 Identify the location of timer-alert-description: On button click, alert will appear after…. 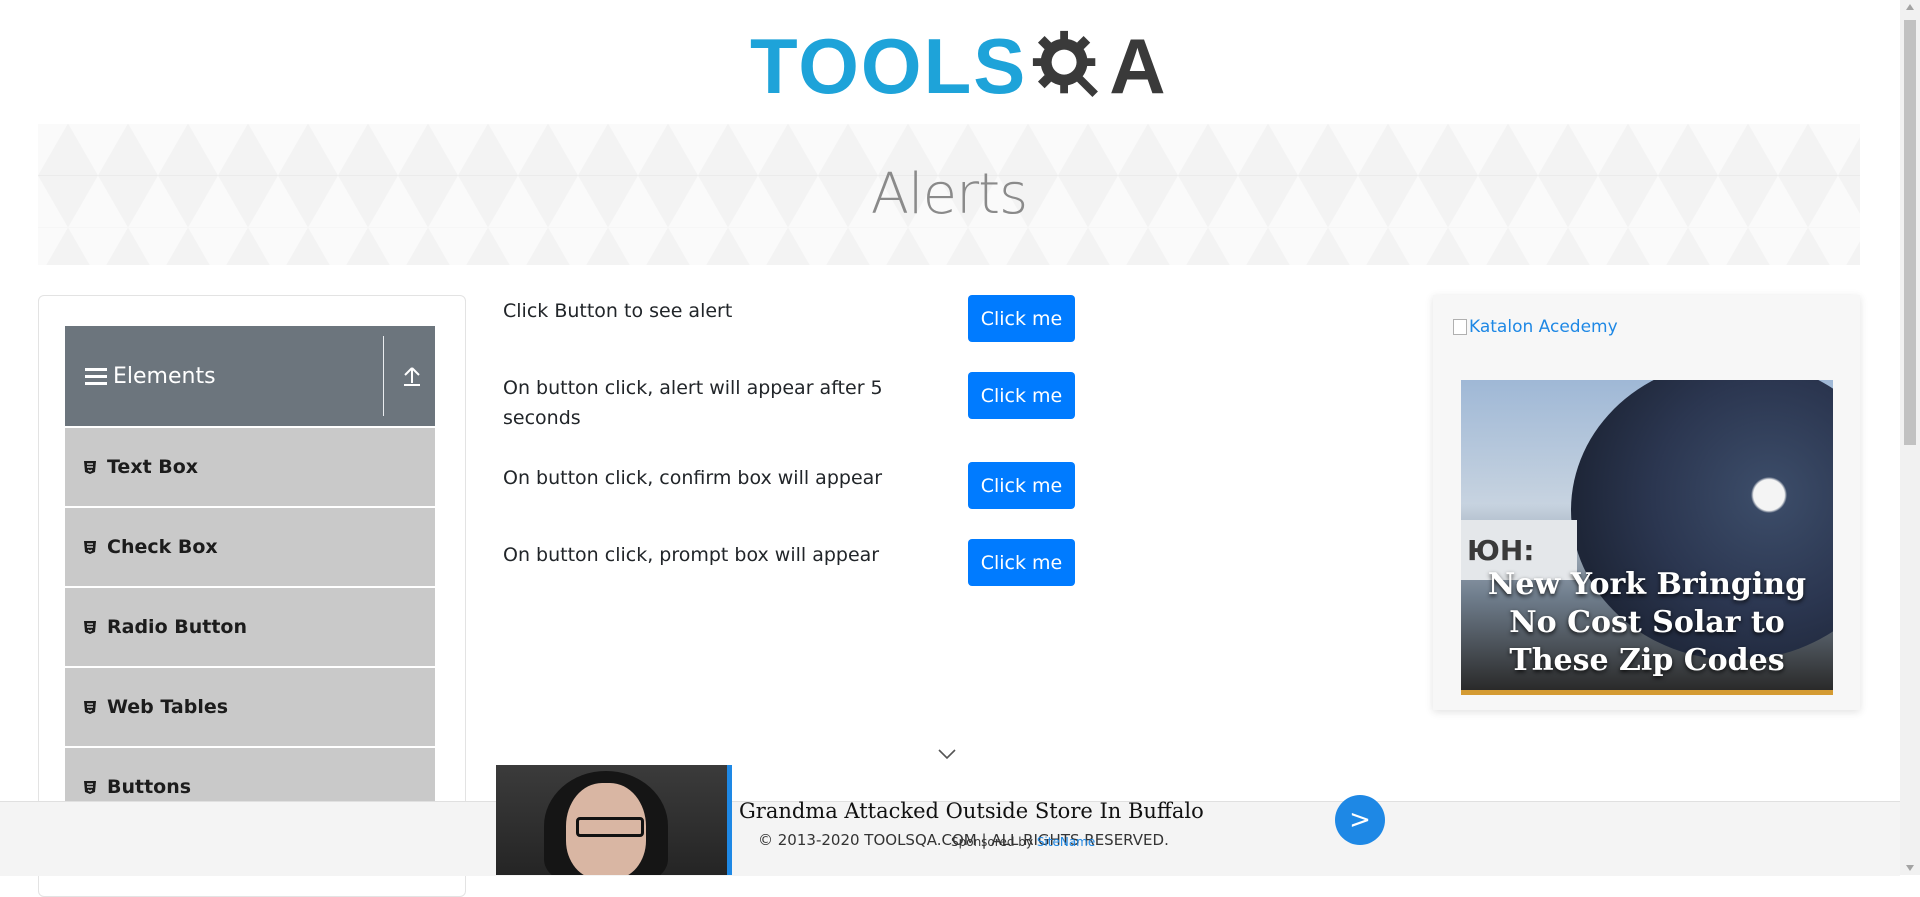
(693, 403).